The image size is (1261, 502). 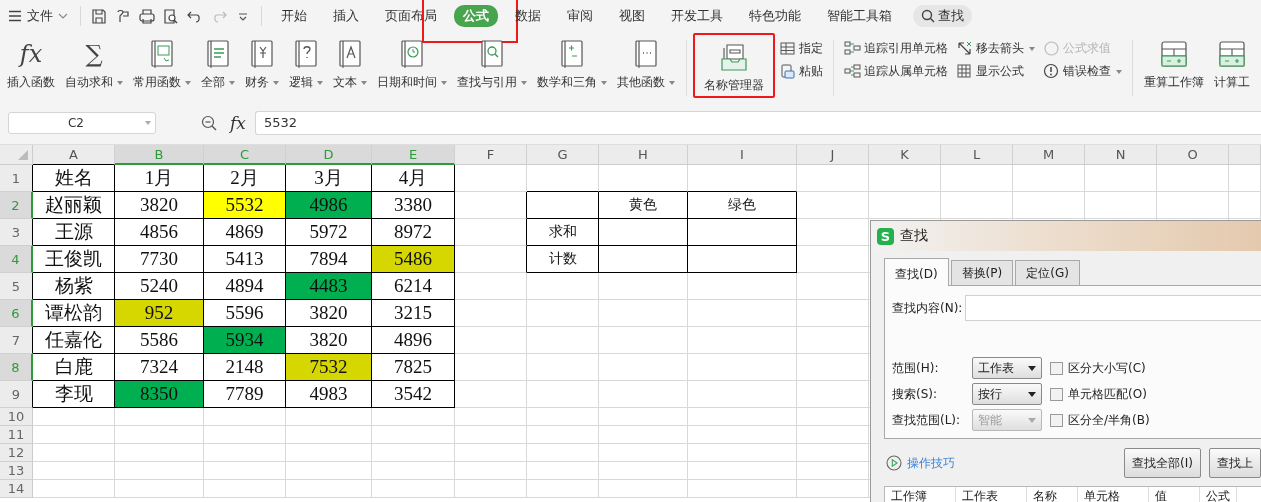 What do you see at coordinates (16, 417) in the screenshot?
I see `row-header: 10` at bounding box center [16, 417].